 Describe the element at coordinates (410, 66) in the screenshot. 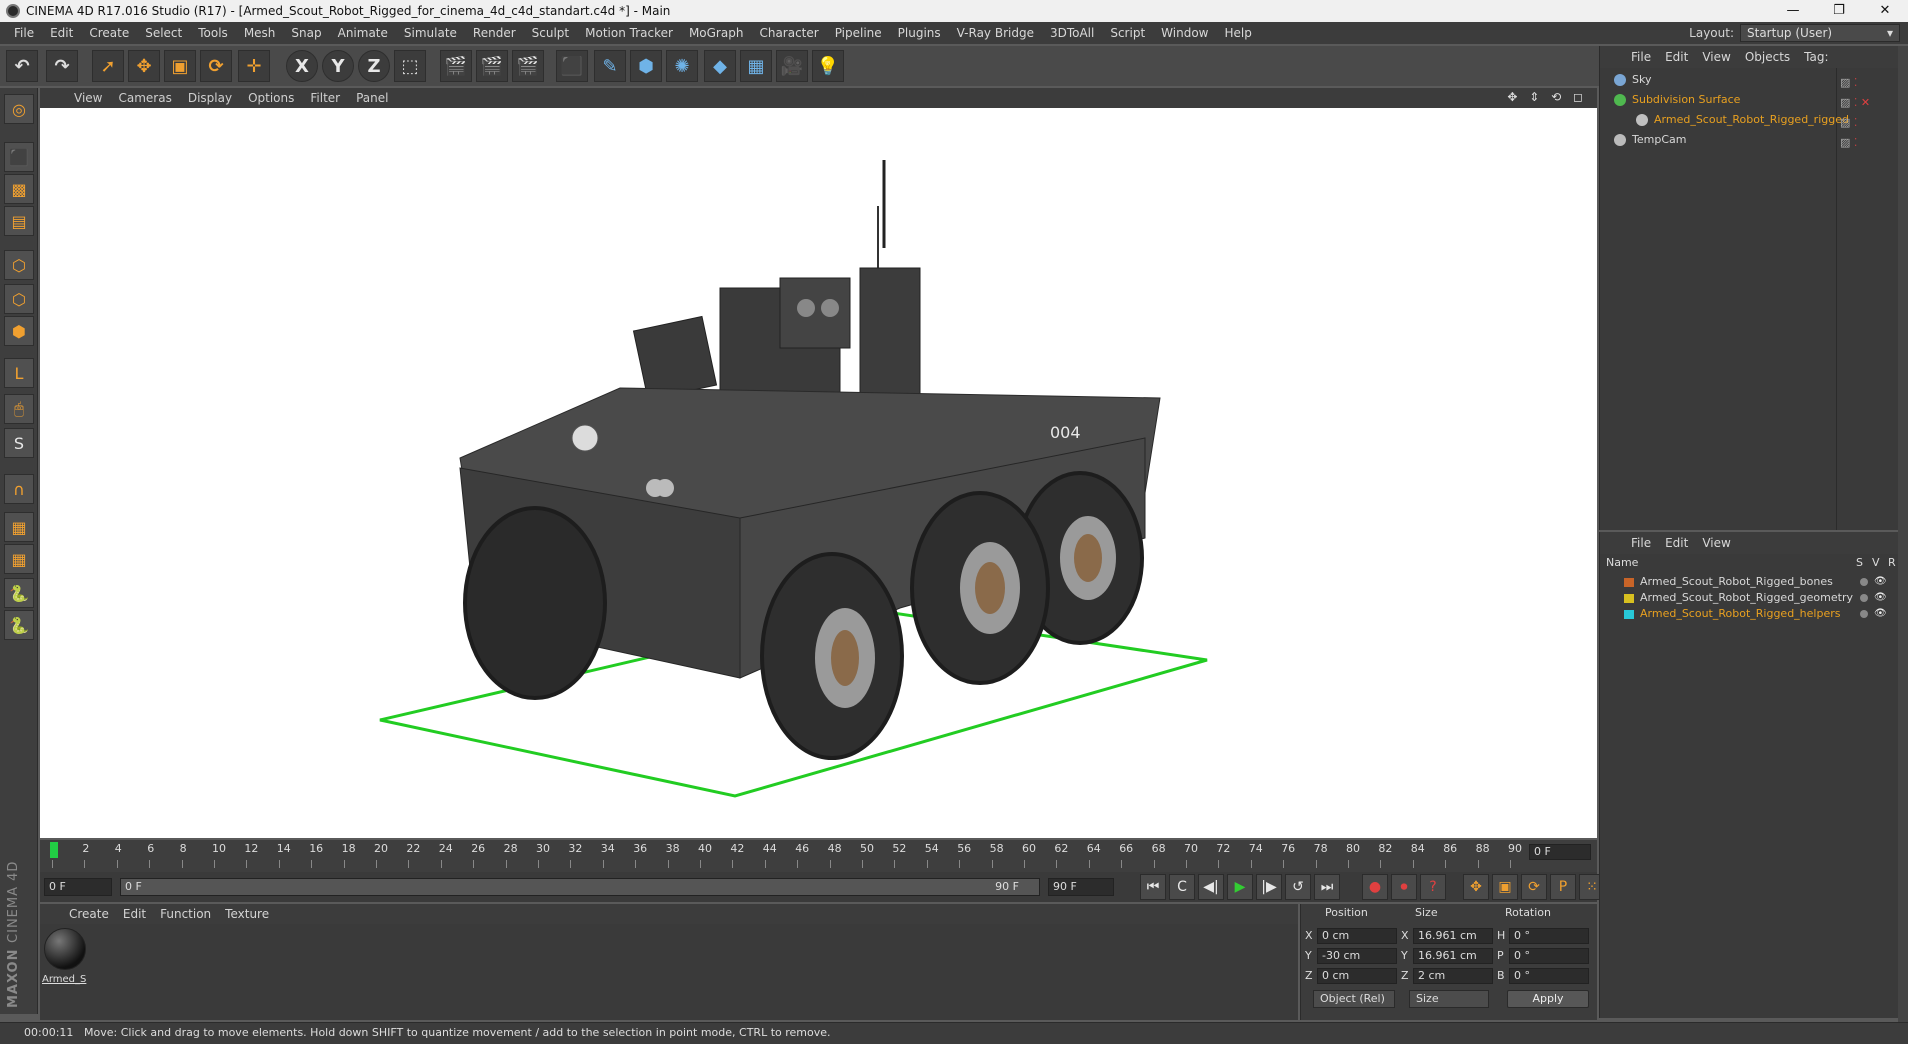

I see `coordinate-system-icon: ⬚` at that location.